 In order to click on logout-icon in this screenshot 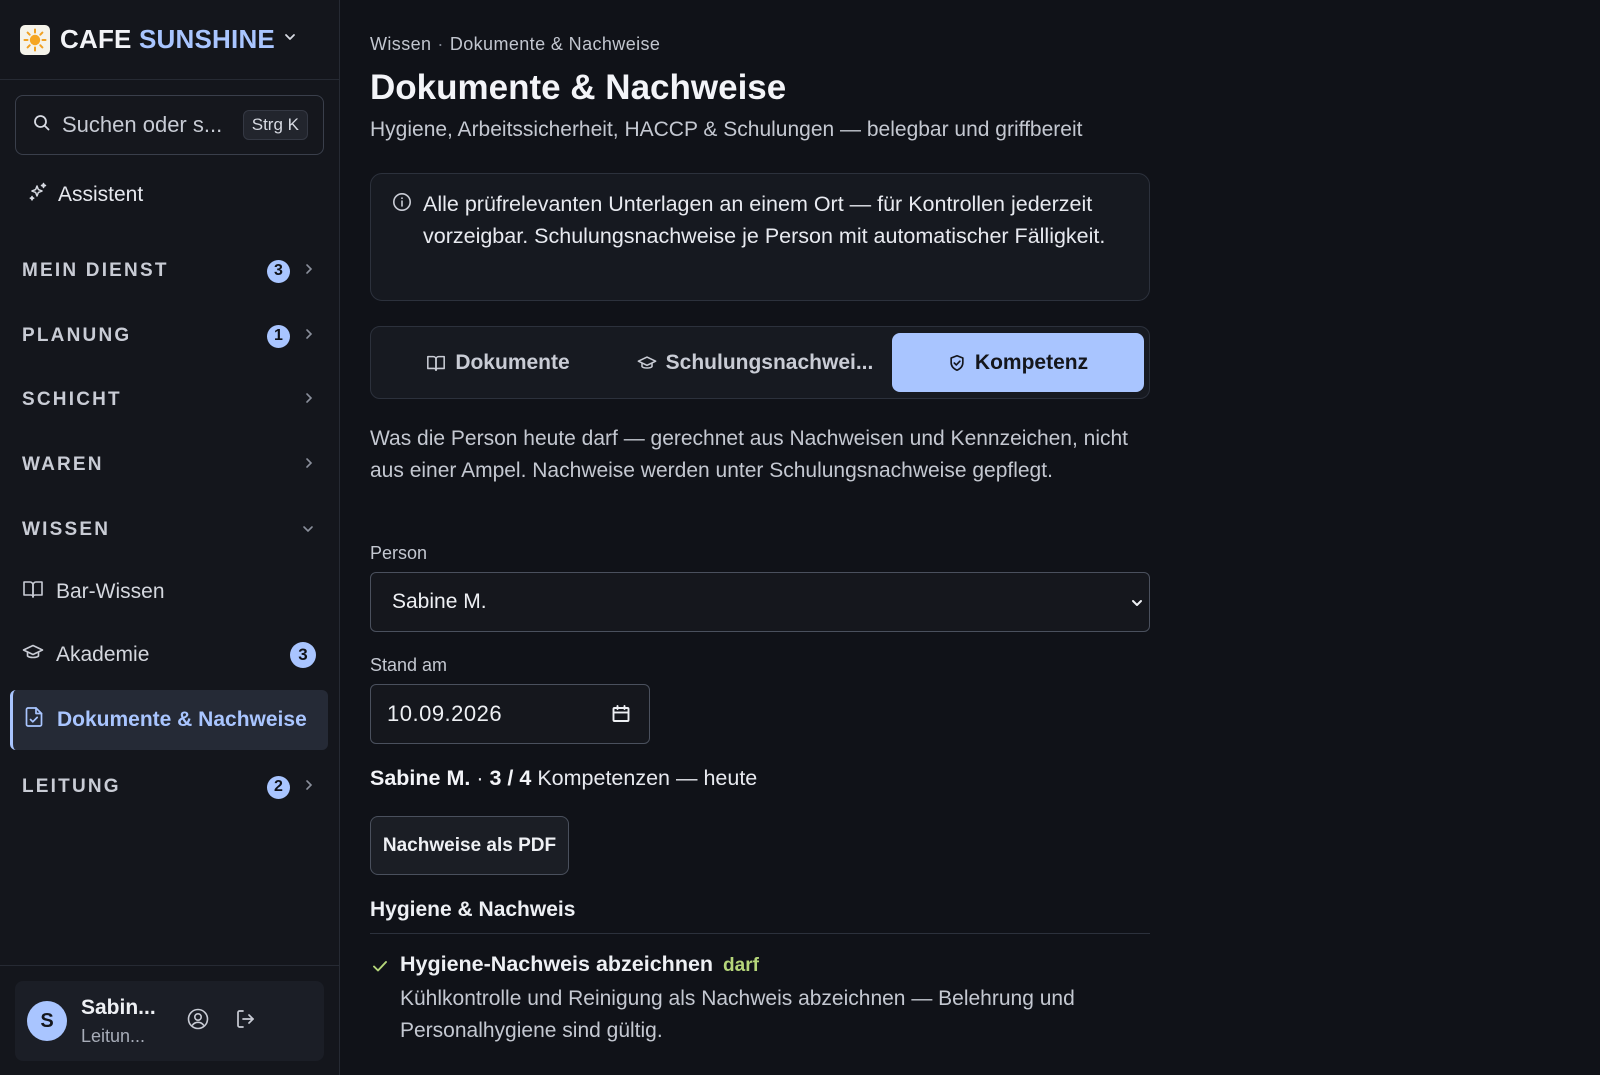, I will do `click(246, 1021)`.